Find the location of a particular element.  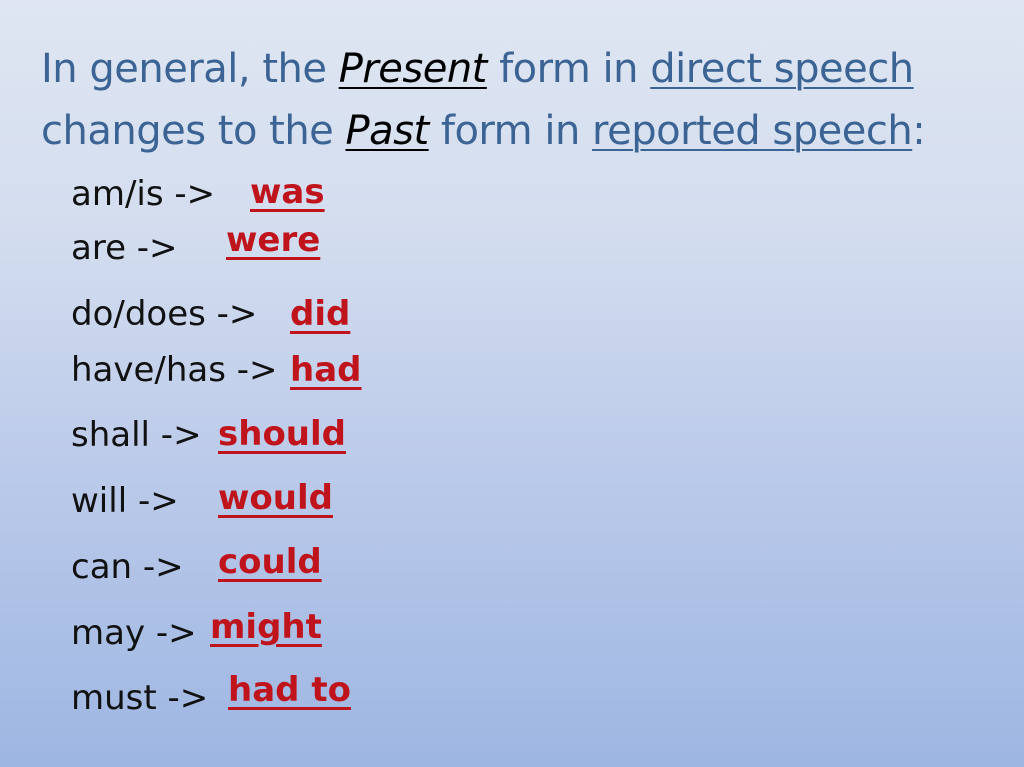

conversion-row: have/has -> had is located at coordinates (216, 370).